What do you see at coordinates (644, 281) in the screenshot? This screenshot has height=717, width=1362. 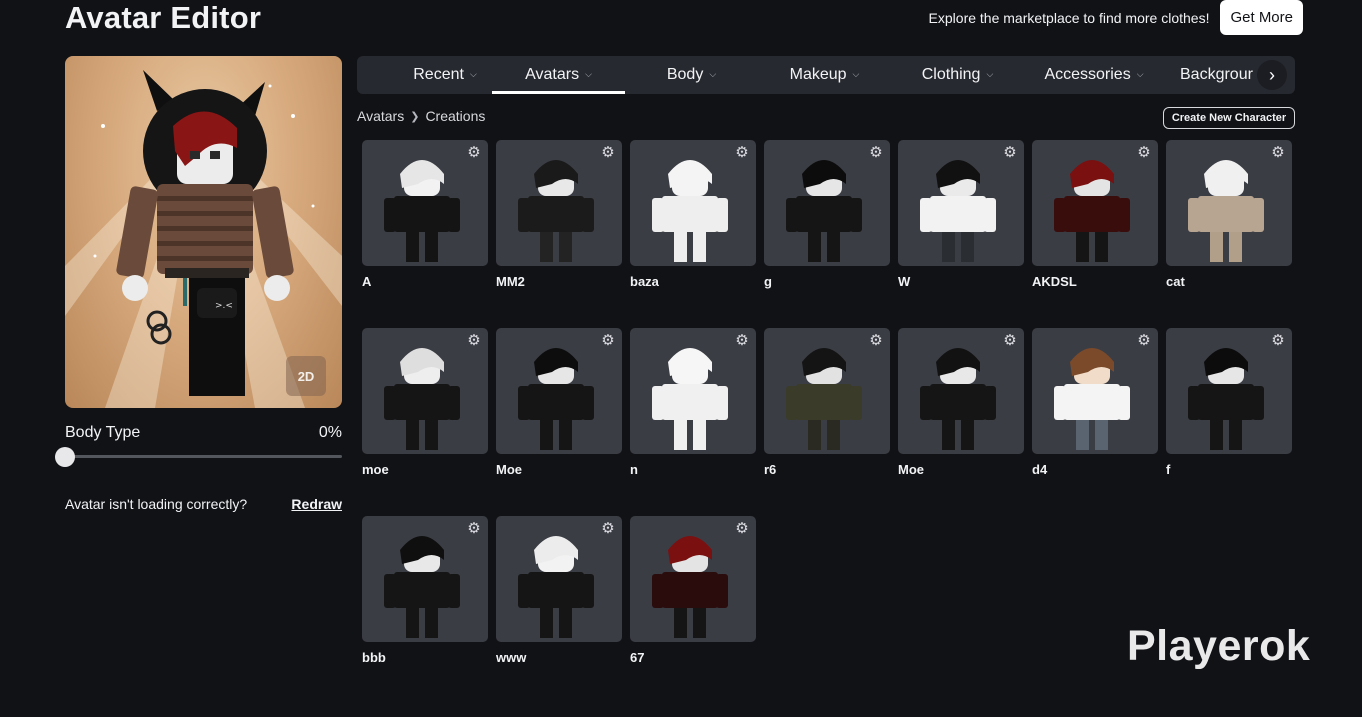 I see `avatar-name: baza` at bounding box center [644, 281].